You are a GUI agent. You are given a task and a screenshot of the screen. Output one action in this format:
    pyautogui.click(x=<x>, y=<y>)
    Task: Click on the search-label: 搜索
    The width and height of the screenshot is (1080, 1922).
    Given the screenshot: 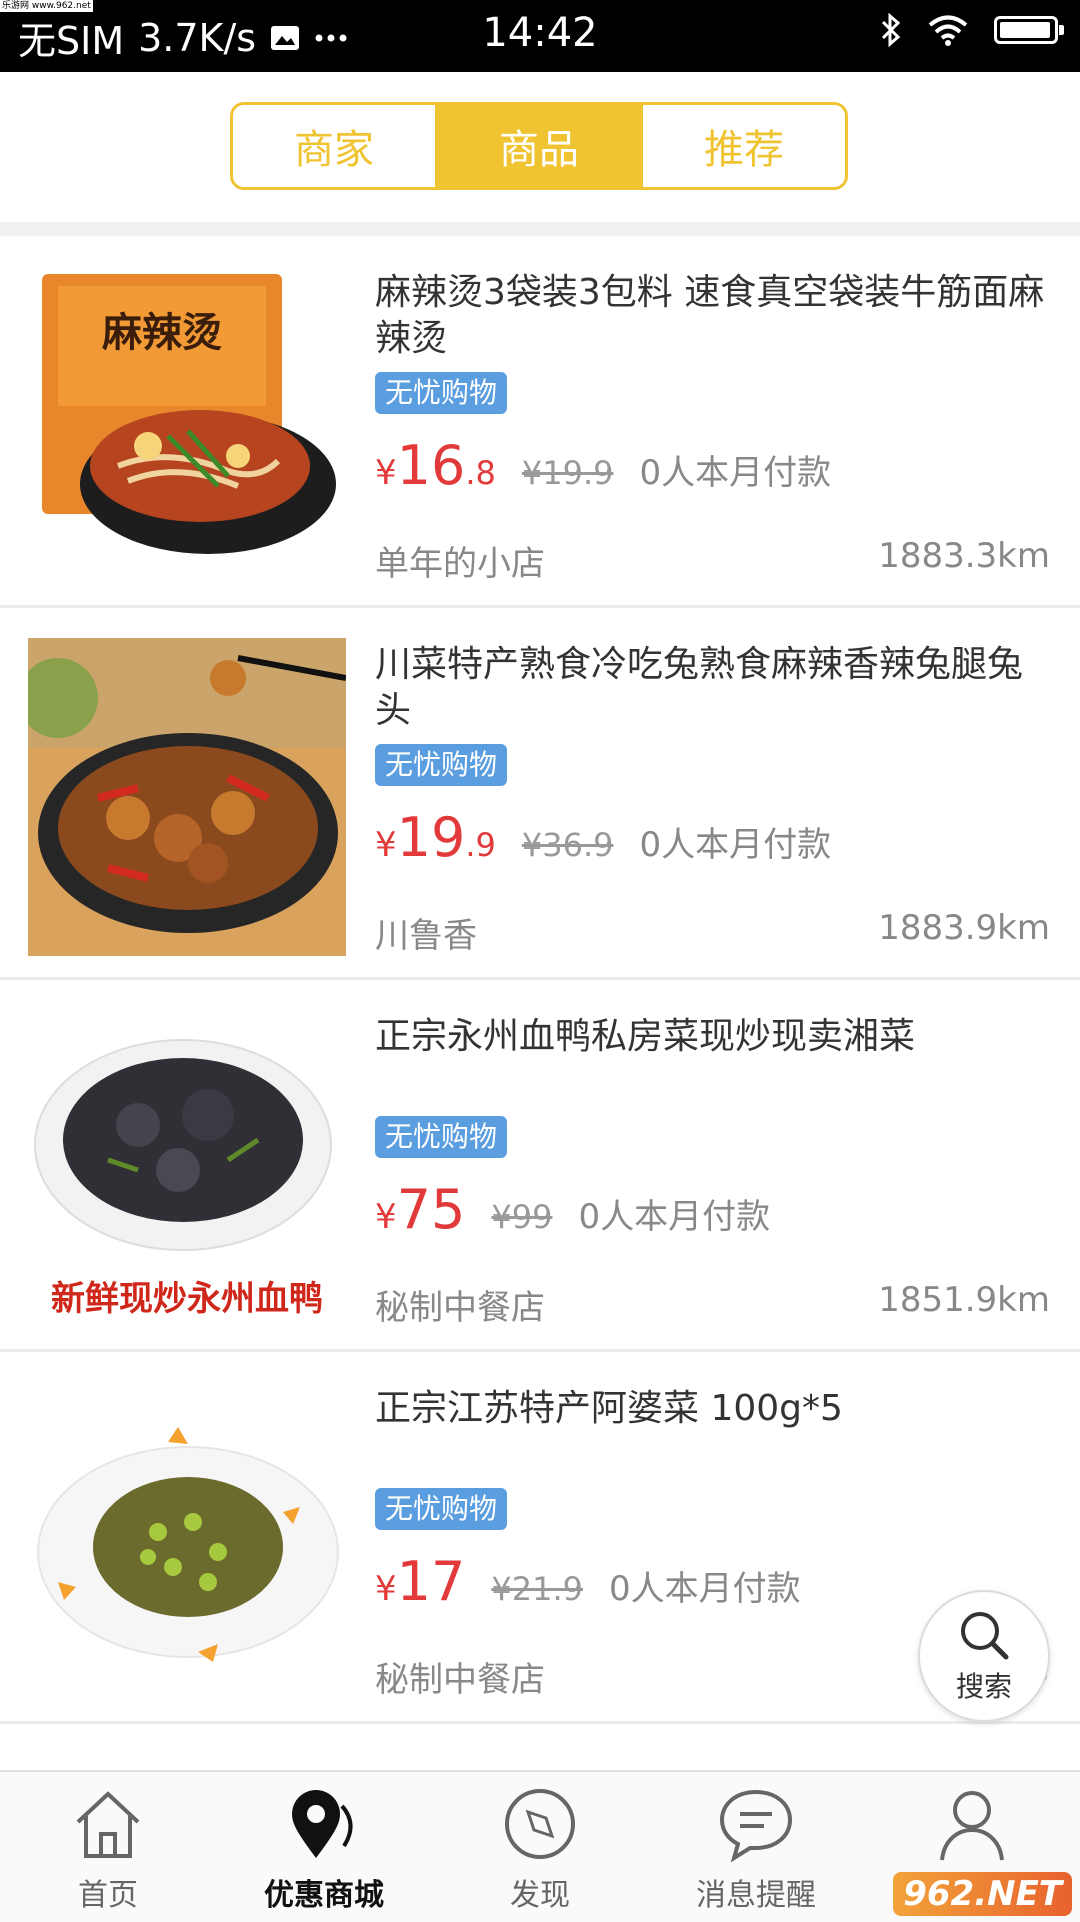 What is the action you would take?
    pyautogui.click(x=983, y=1686)
    